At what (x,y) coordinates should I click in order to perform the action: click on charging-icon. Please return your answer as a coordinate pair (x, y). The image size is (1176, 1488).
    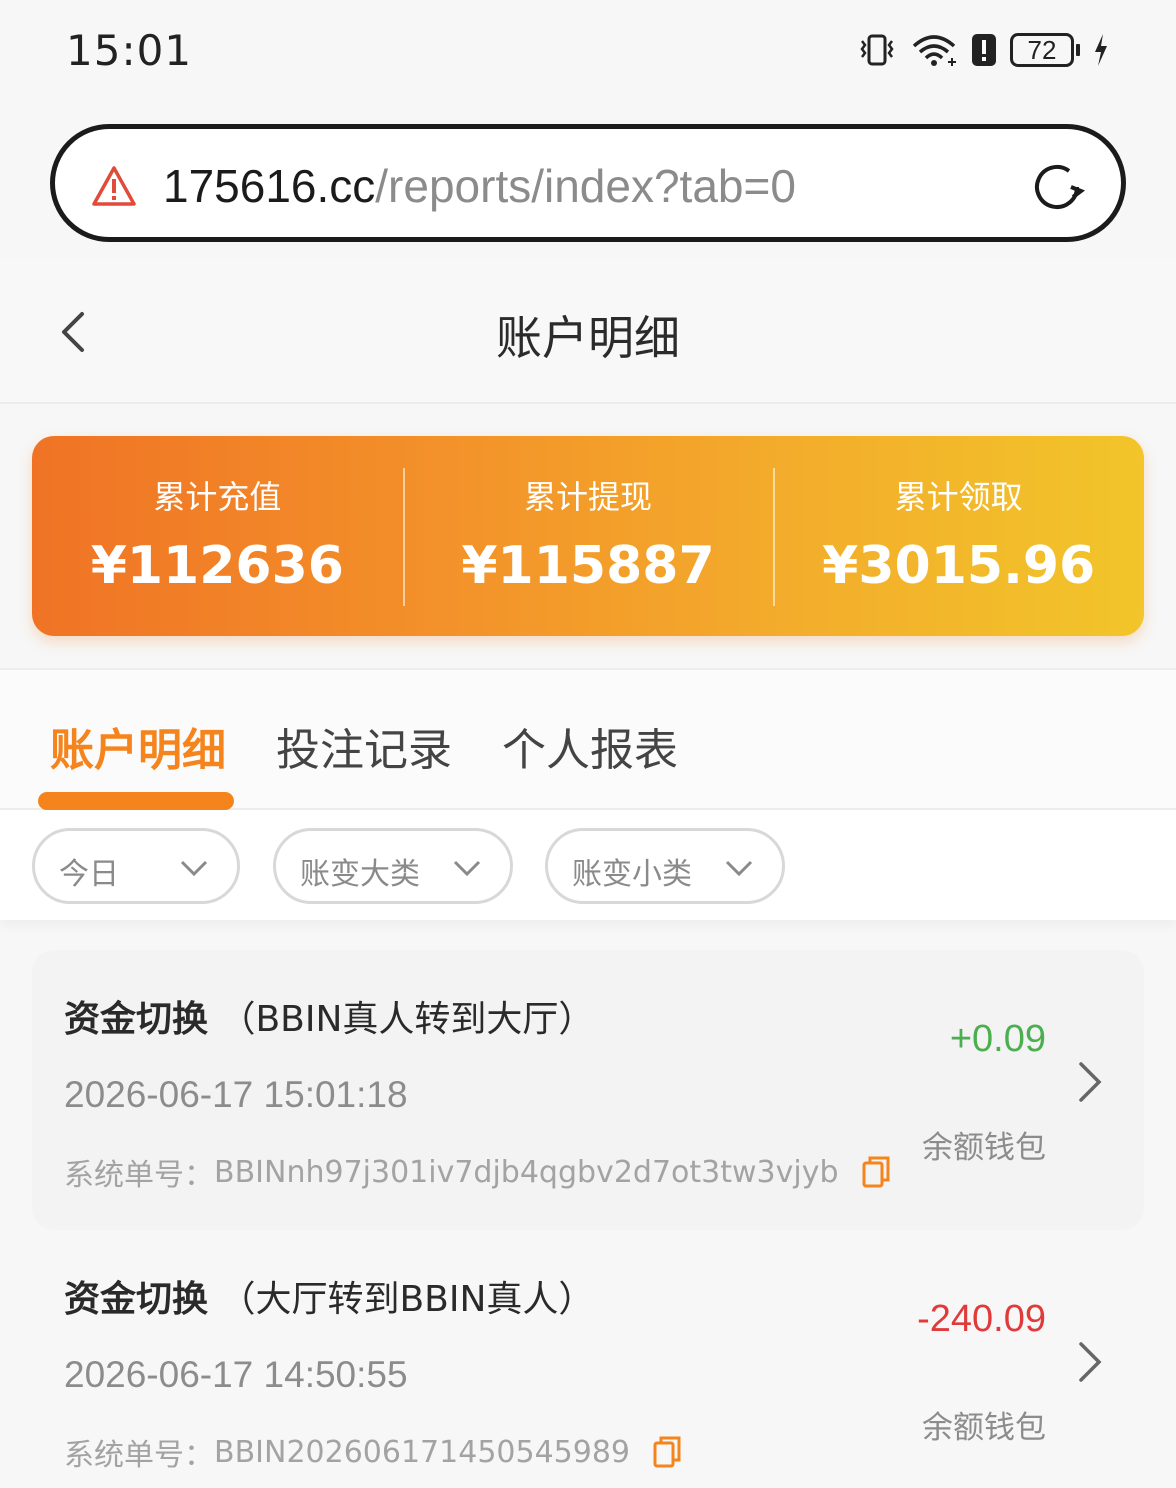
    Looking at the image, I should click on (1101, 50).